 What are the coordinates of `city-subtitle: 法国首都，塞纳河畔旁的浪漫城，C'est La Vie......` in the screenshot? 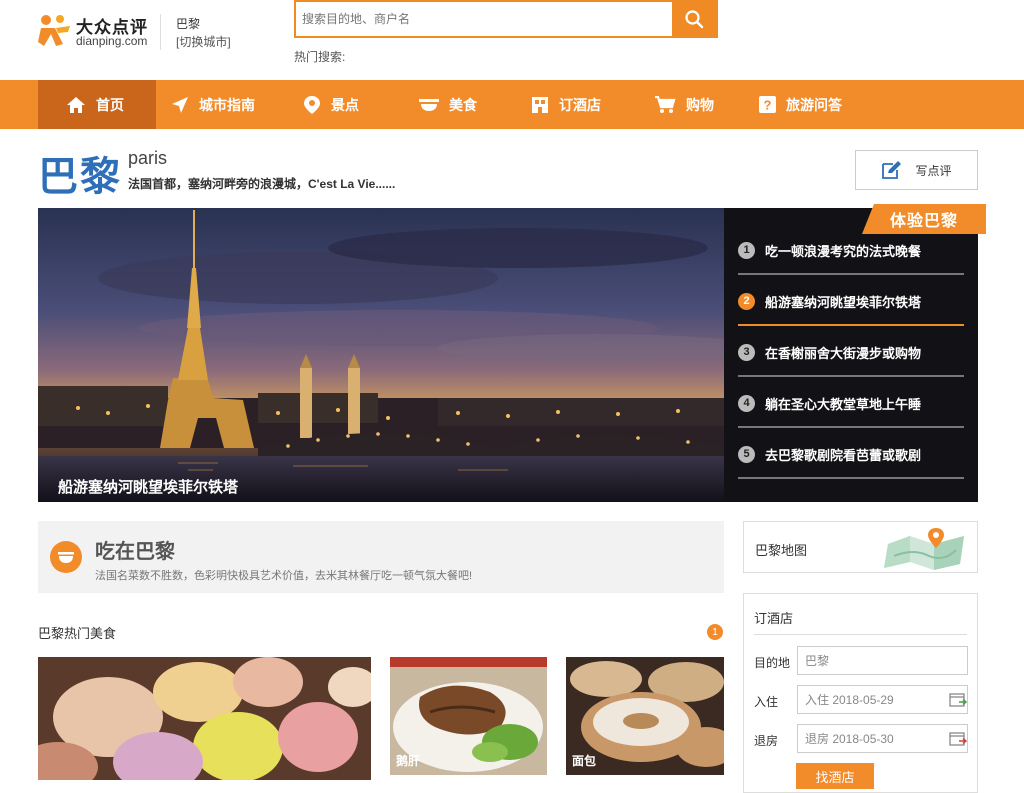 It's located at (262, 184).